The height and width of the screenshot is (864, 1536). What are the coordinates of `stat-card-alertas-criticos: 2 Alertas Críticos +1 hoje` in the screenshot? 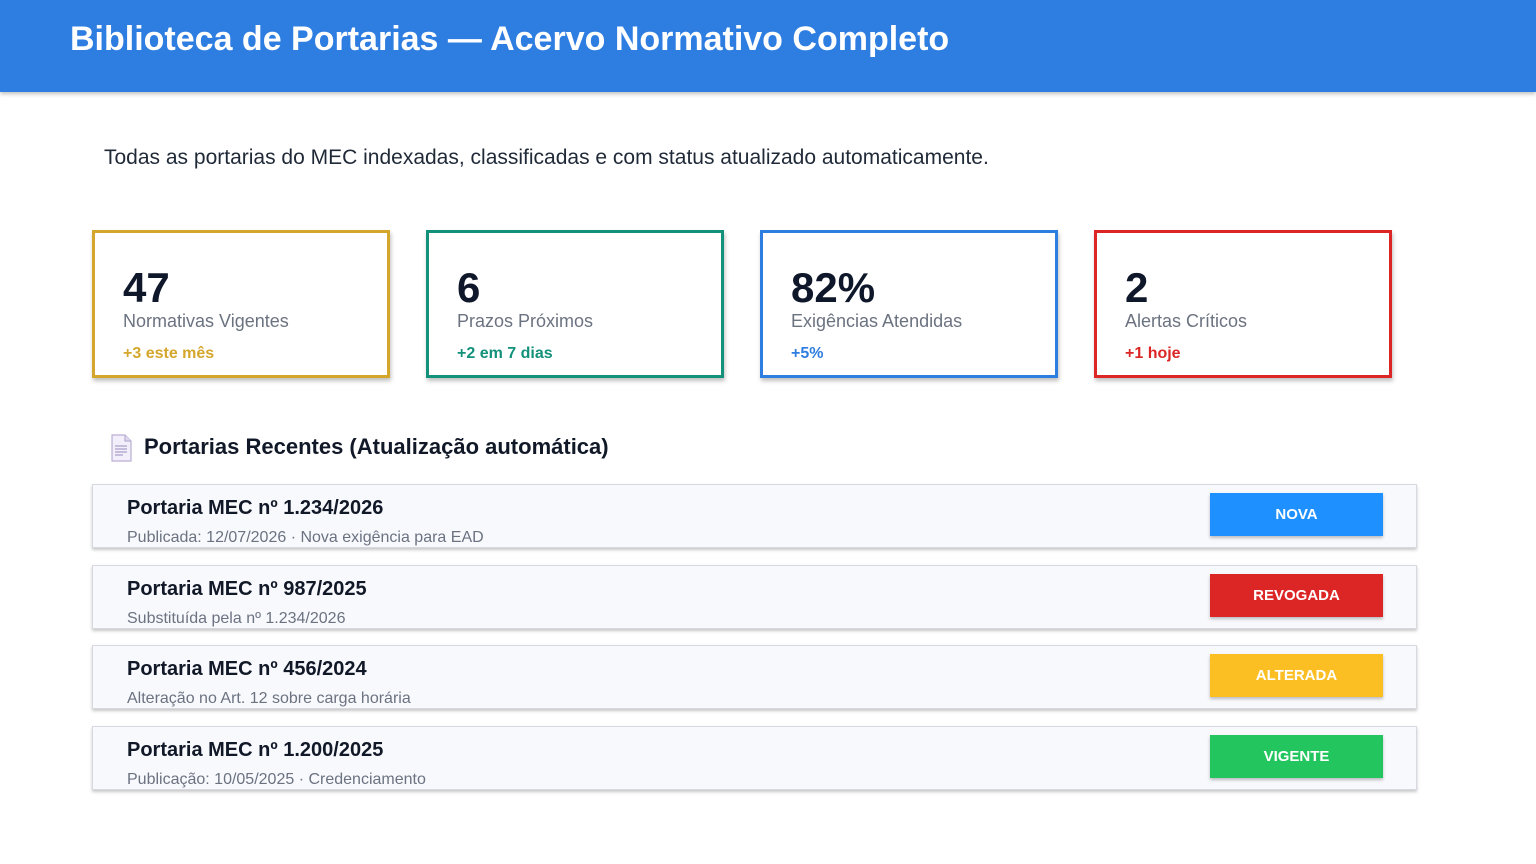 It's located at (1243, 304).